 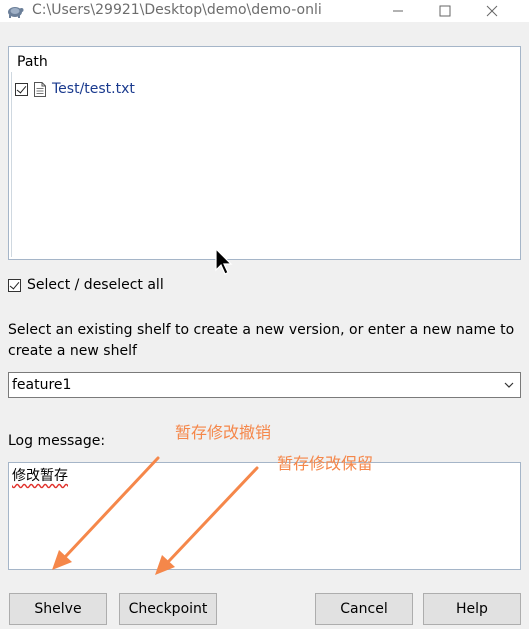 What do you see at coordinates (264, 385) in the screenshot?
I see `shelf-name-combobox: feature1` at bounding box center [264, 385].